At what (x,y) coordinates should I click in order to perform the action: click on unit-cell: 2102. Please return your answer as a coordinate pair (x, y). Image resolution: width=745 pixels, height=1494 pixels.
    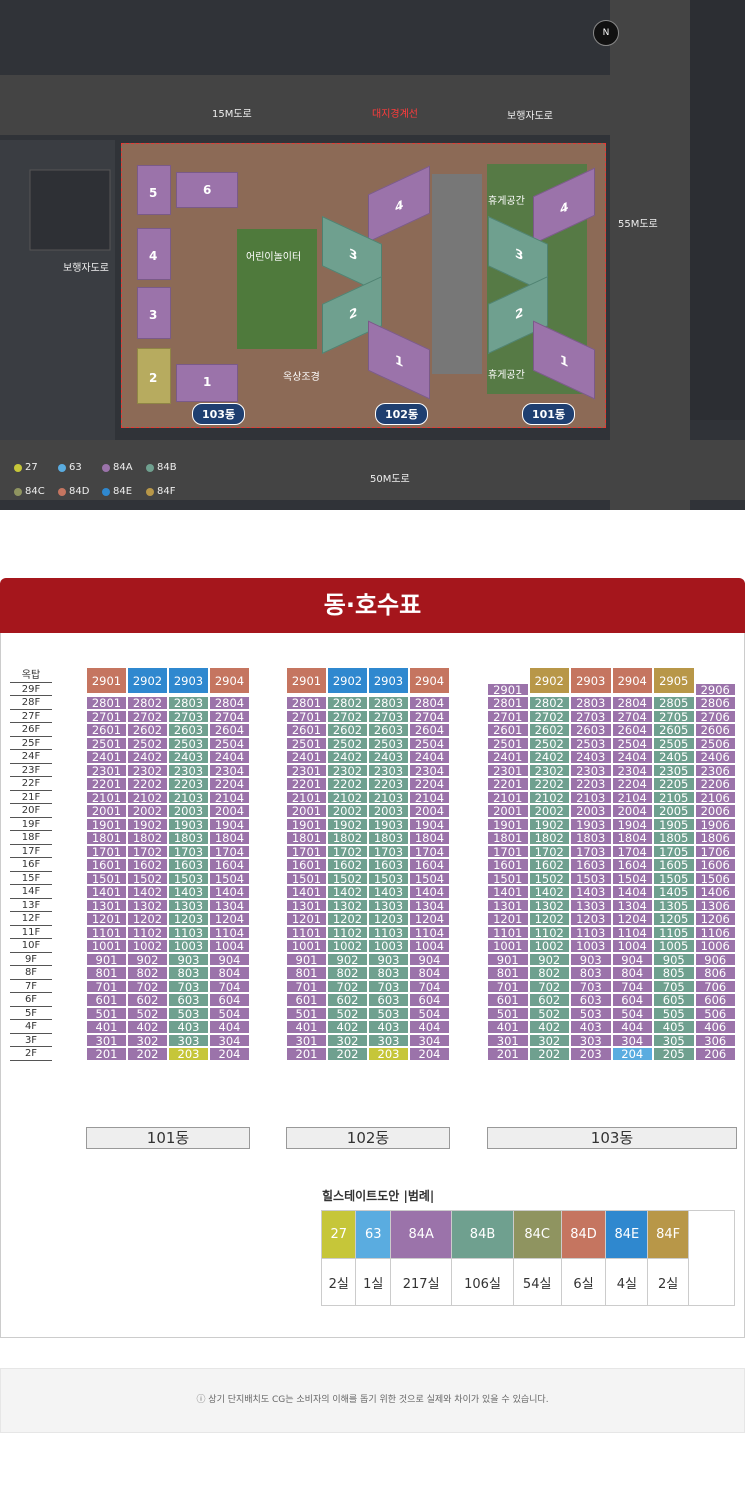
    Looking at the image, I should click on (147, 797).